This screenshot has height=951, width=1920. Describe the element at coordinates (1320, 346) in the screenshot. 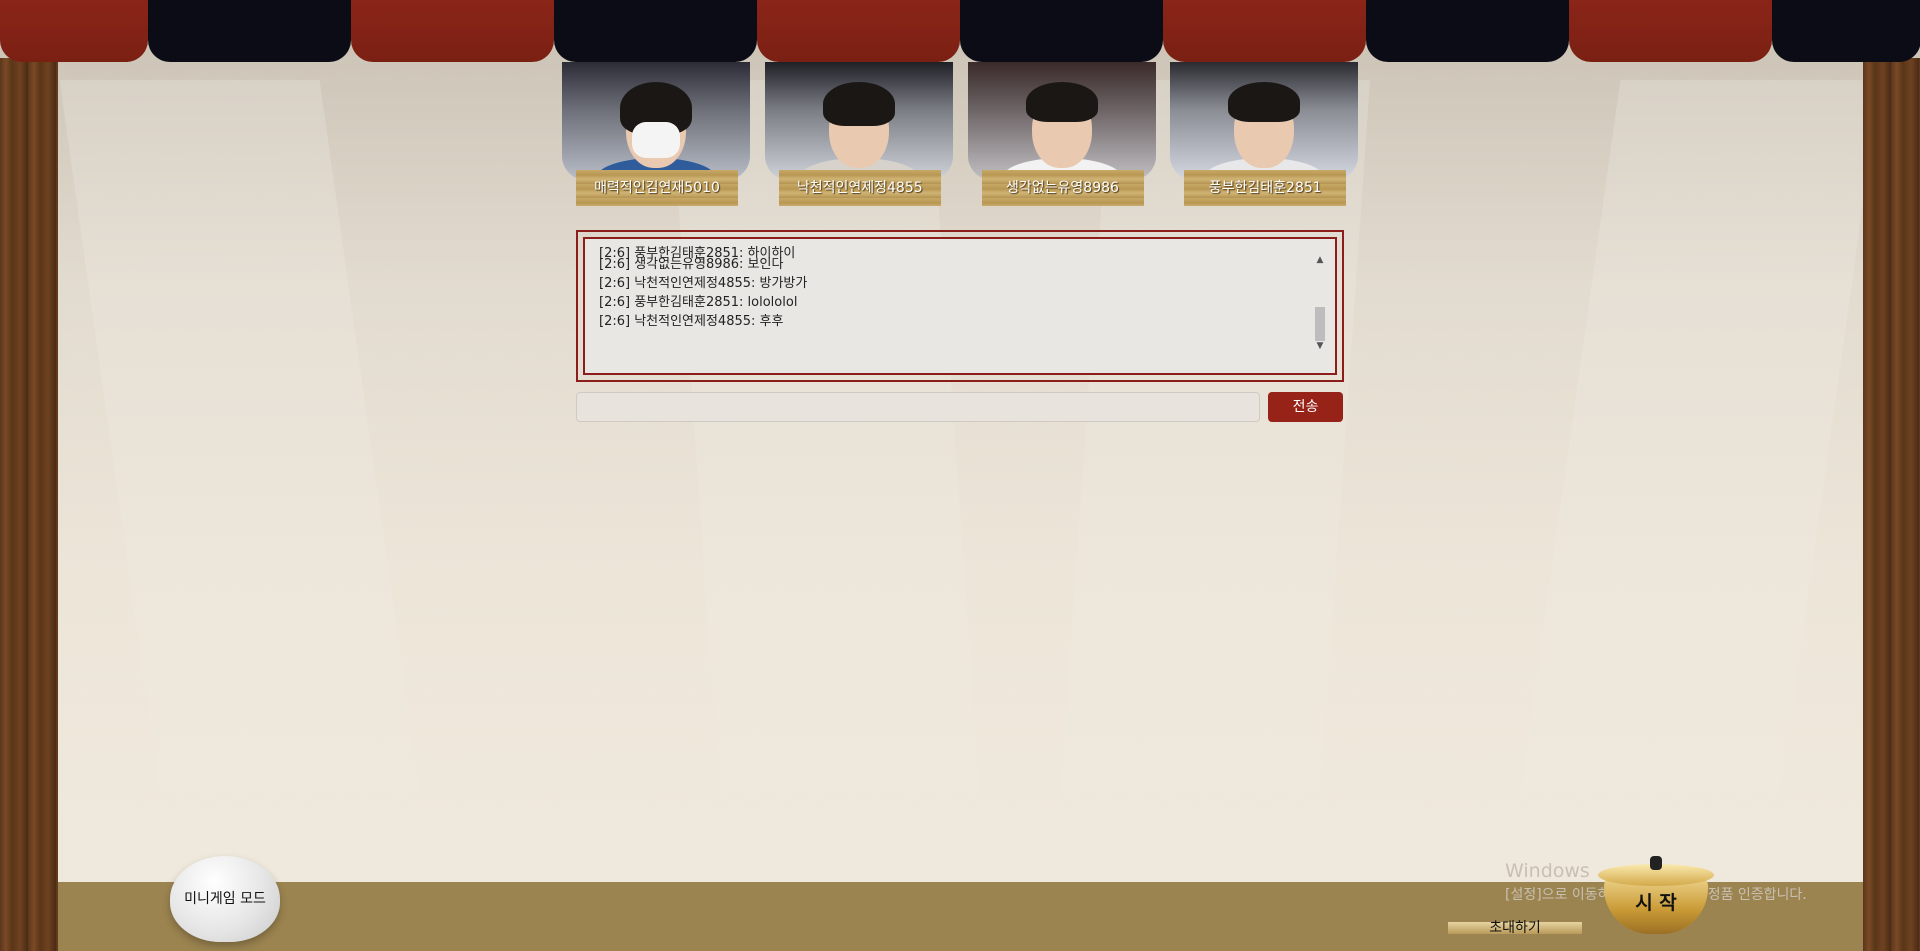

I see `scroll-down-arrow-icon: ▼` at that location.